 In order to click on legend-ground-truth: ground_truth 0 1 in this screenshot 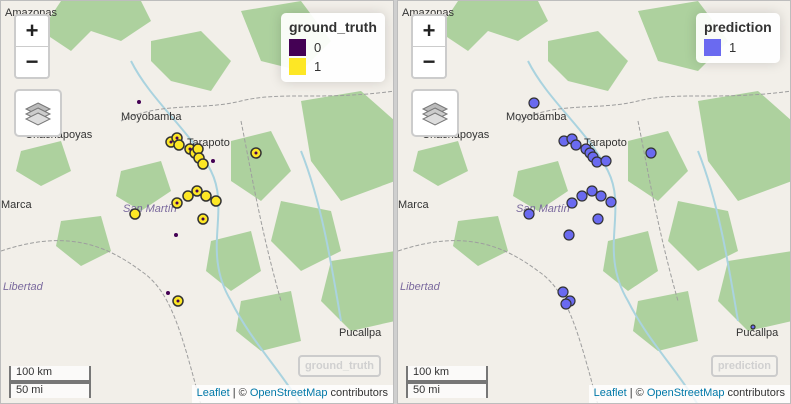, I will do `click(333, 47)`.